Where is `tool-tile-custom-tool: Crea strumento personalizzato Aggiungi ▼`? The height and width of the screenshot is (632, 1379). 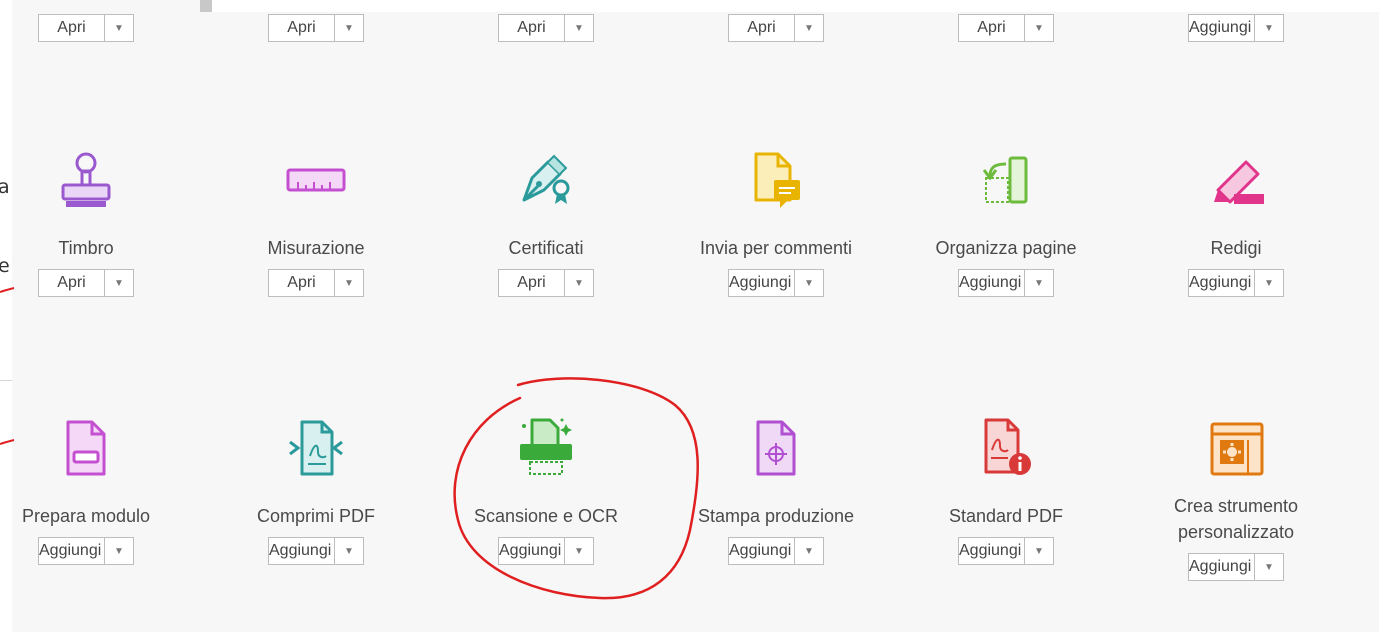 tool-tile-custom-tool: Crea strumento personalizzato Aggiungi ▼ is located at coordinates (1236, 497).